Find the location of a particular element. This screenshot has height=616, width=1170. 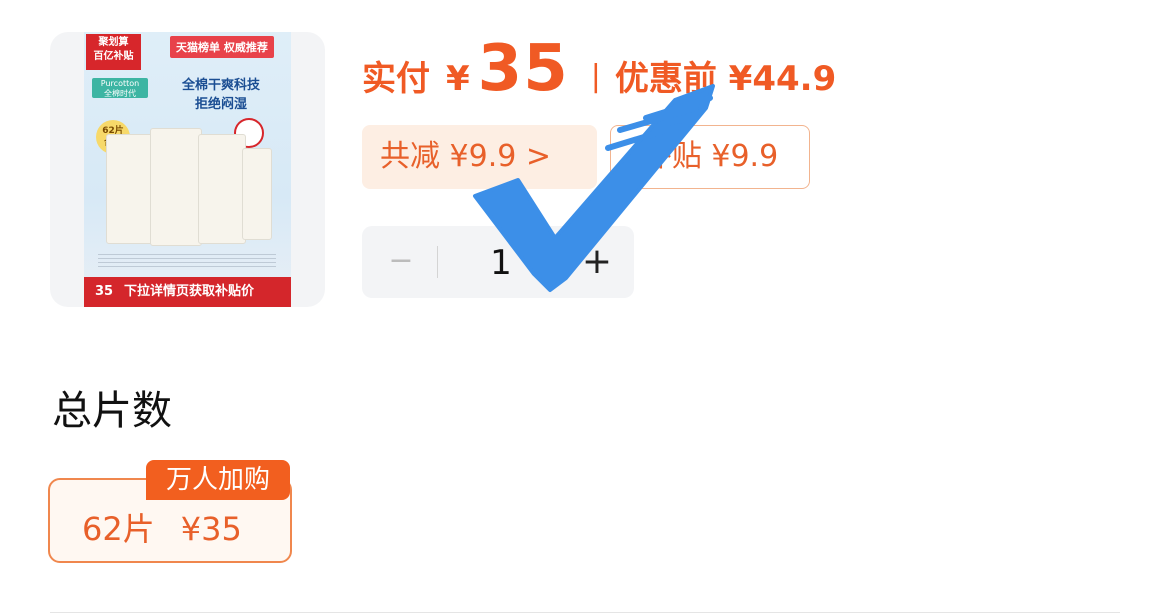

product-packs-illustration is located at coordinates (189, 188).